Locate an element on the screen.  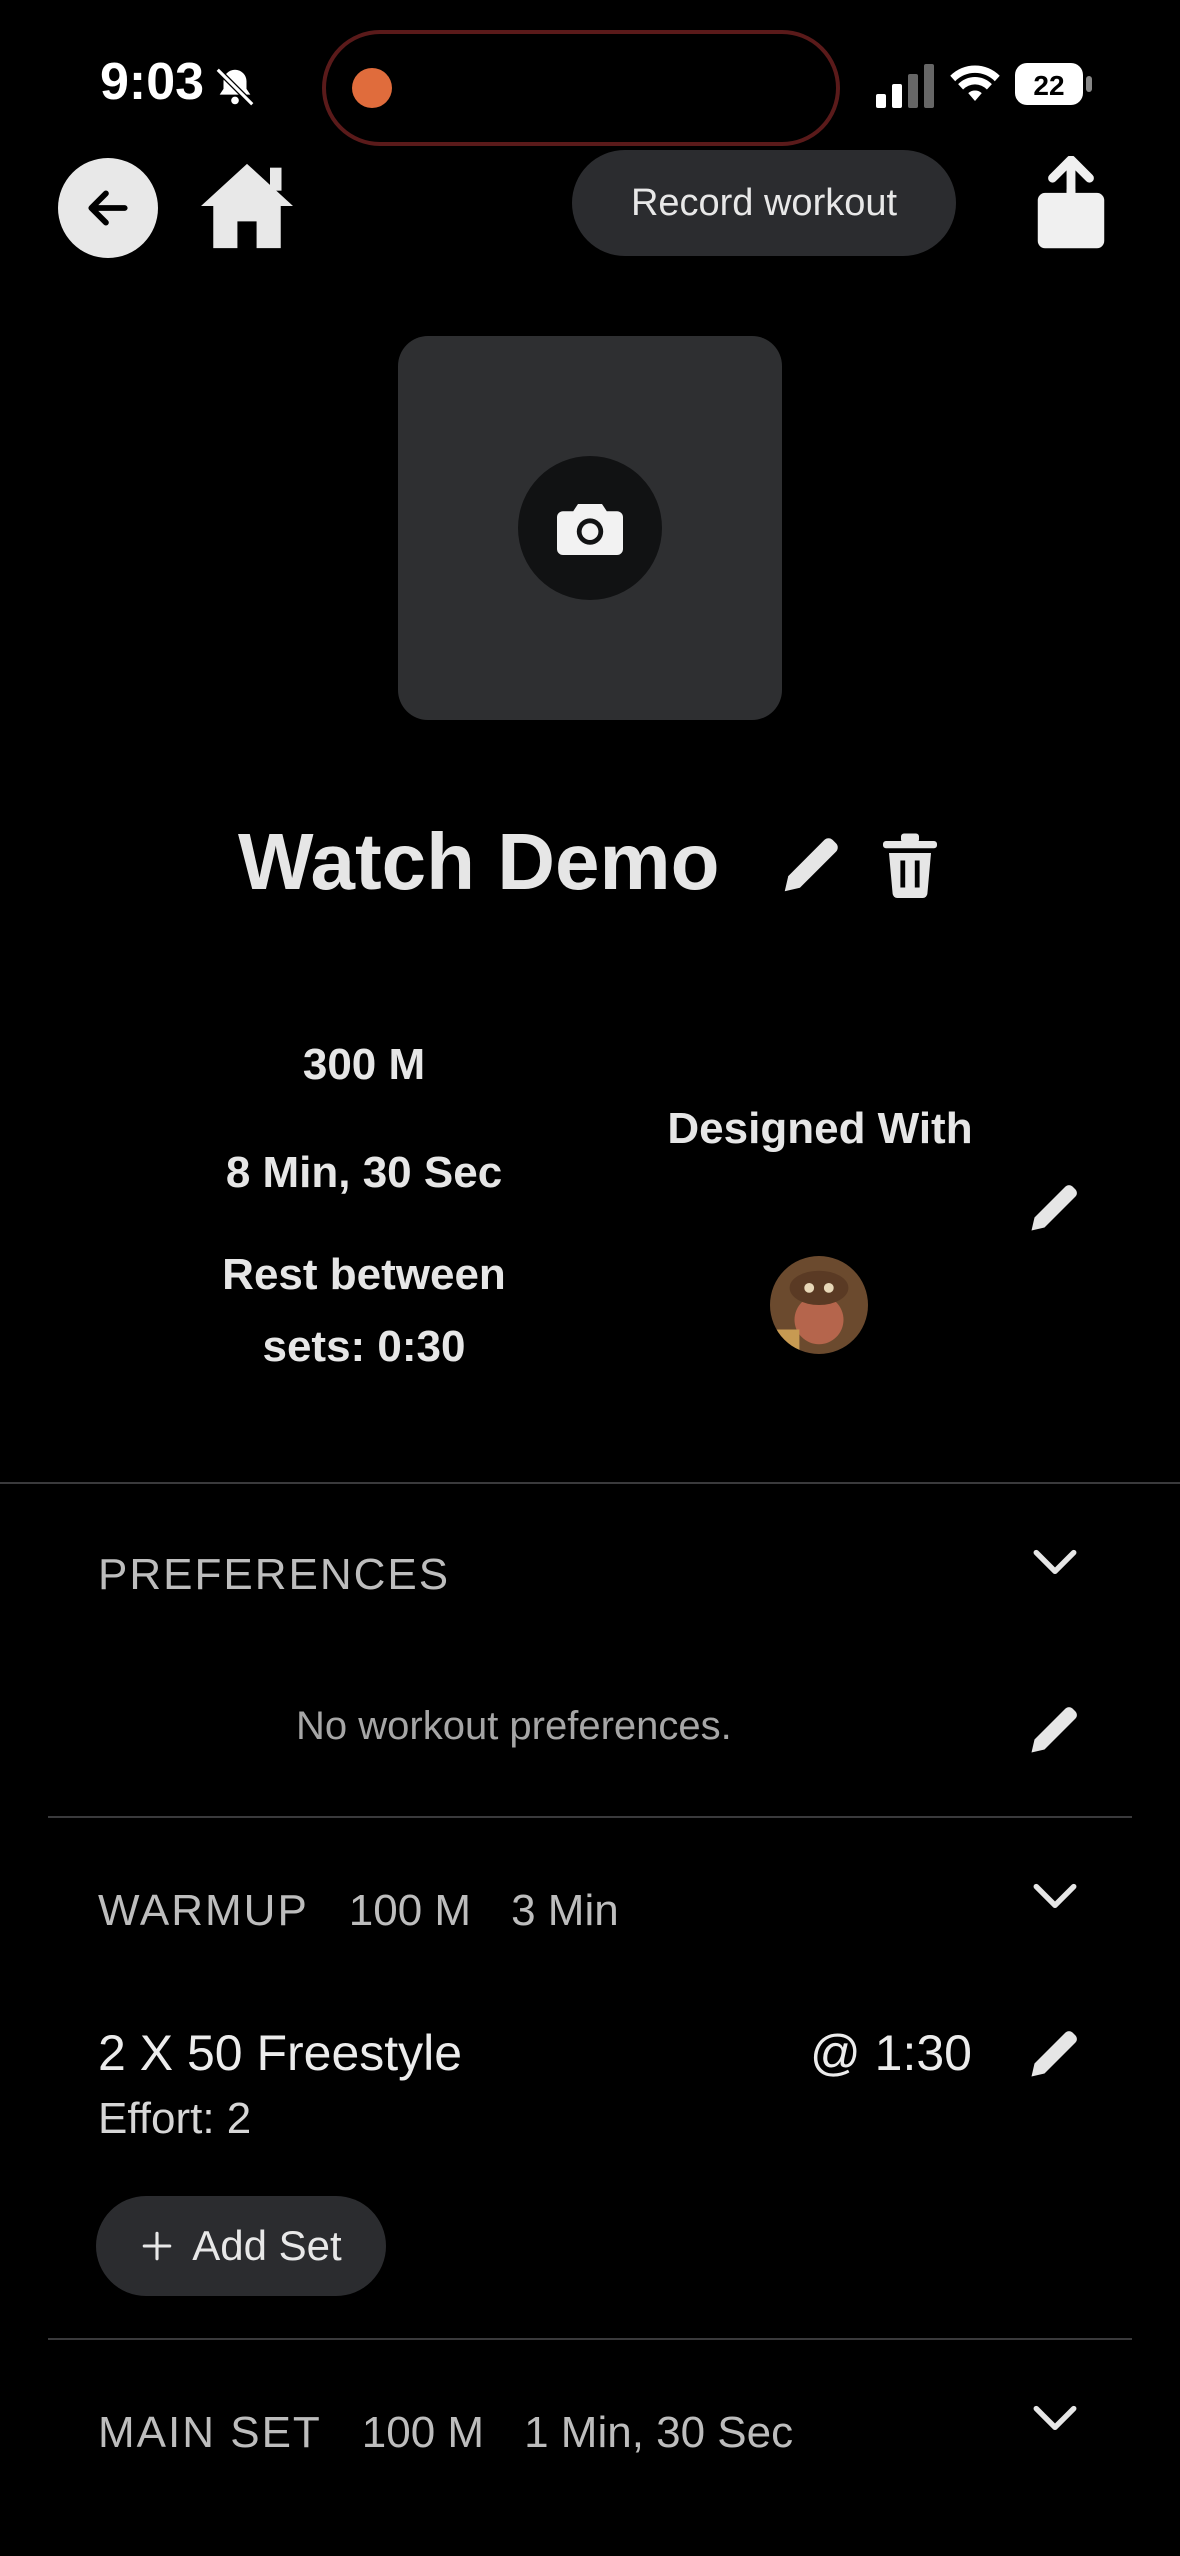
status-time: 9:03 is located at coordinates (152, 82).